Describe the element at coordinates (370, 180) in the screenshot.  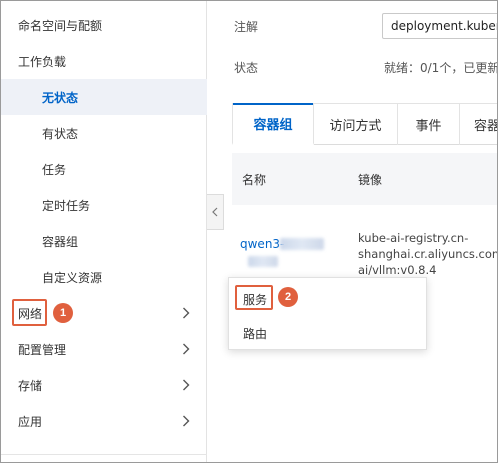
I see `column-header-image: 镜像` at that location.